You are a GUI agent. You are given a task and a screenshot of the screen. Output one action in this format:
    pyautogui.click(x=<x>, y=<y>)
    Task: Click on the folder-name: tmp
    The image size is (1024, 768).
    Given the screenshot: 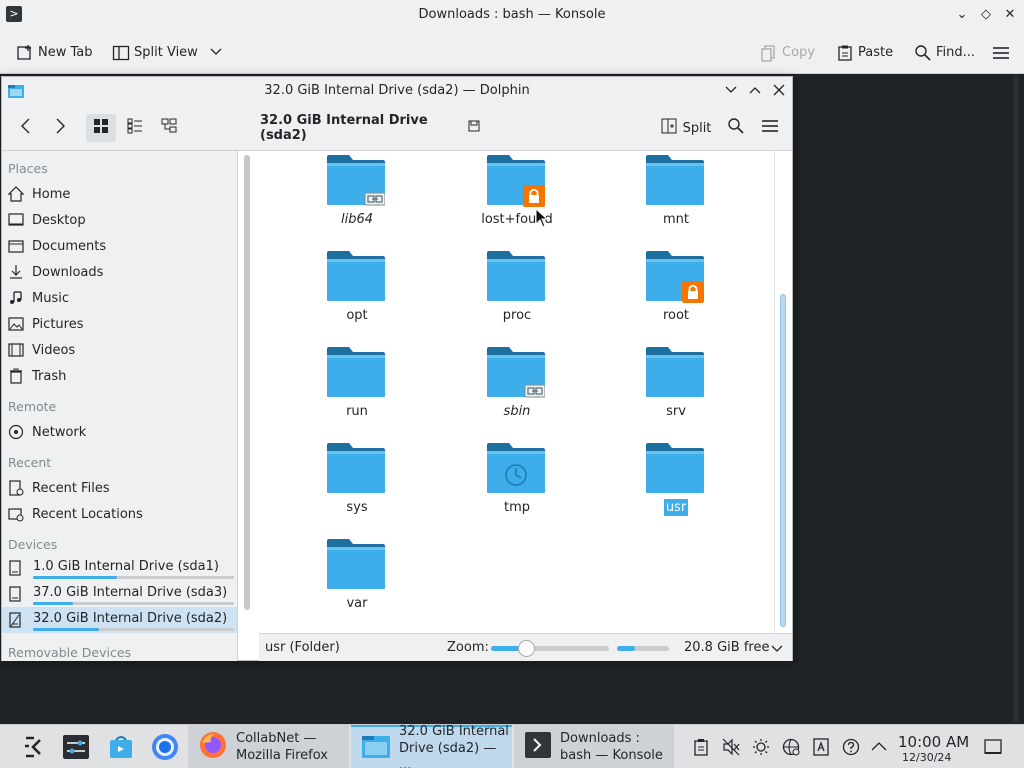 What is the action you would take?
    pyautogui.click(x=516, y=507)
    